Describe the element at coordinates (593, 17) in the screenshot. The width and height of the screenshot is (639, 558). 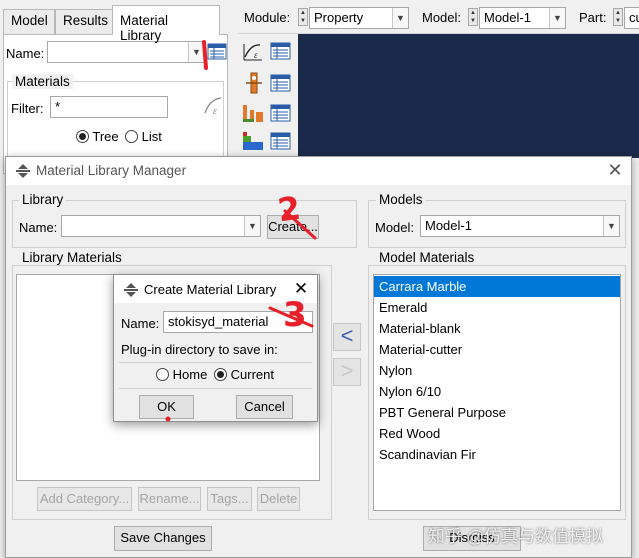
I see `part-label: Part:` at that location.